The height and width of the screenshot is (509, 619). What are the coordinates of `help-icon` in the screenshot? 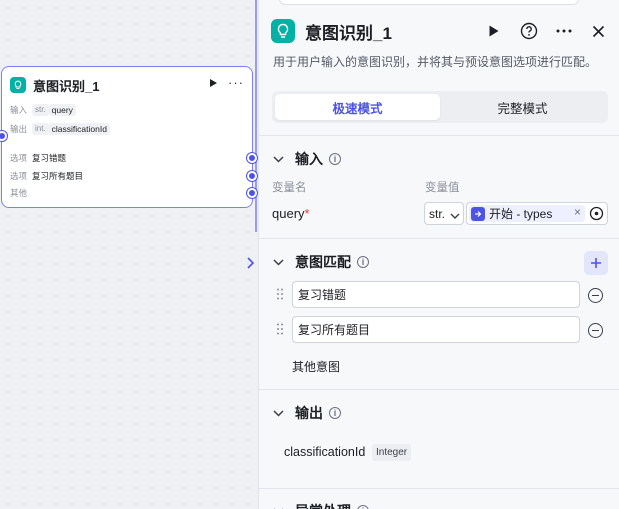 It's located at (529, 31).